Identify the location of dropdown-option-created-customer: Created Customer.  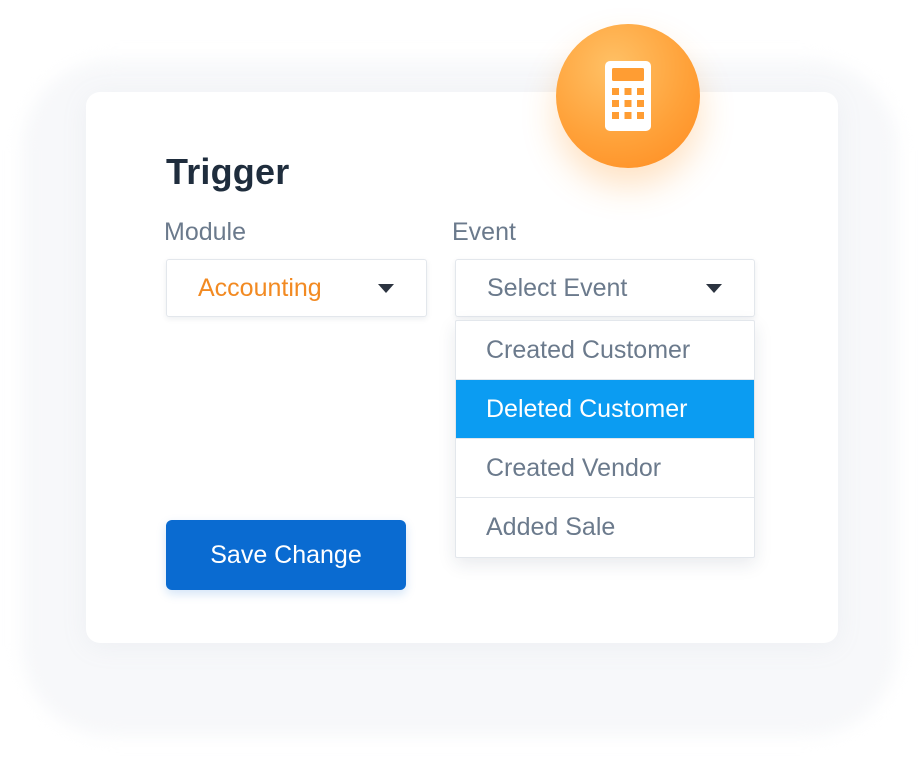
(605, 350).